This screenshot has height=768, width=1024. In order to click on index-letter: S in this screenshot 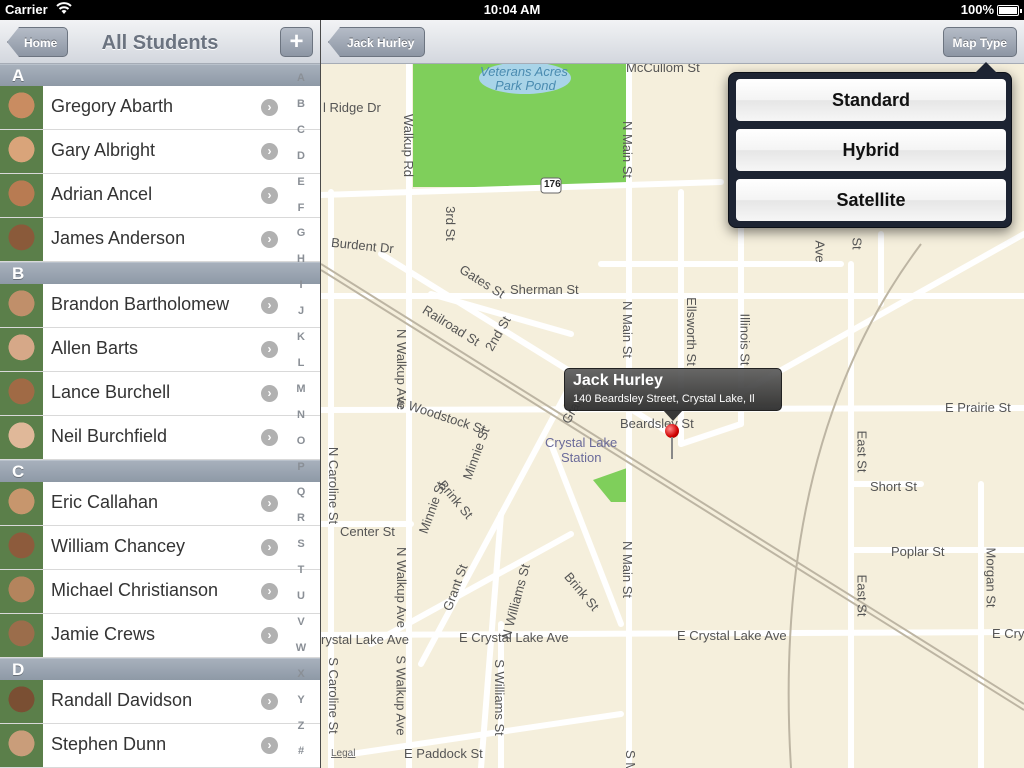, I will do `click(301, 544)`.